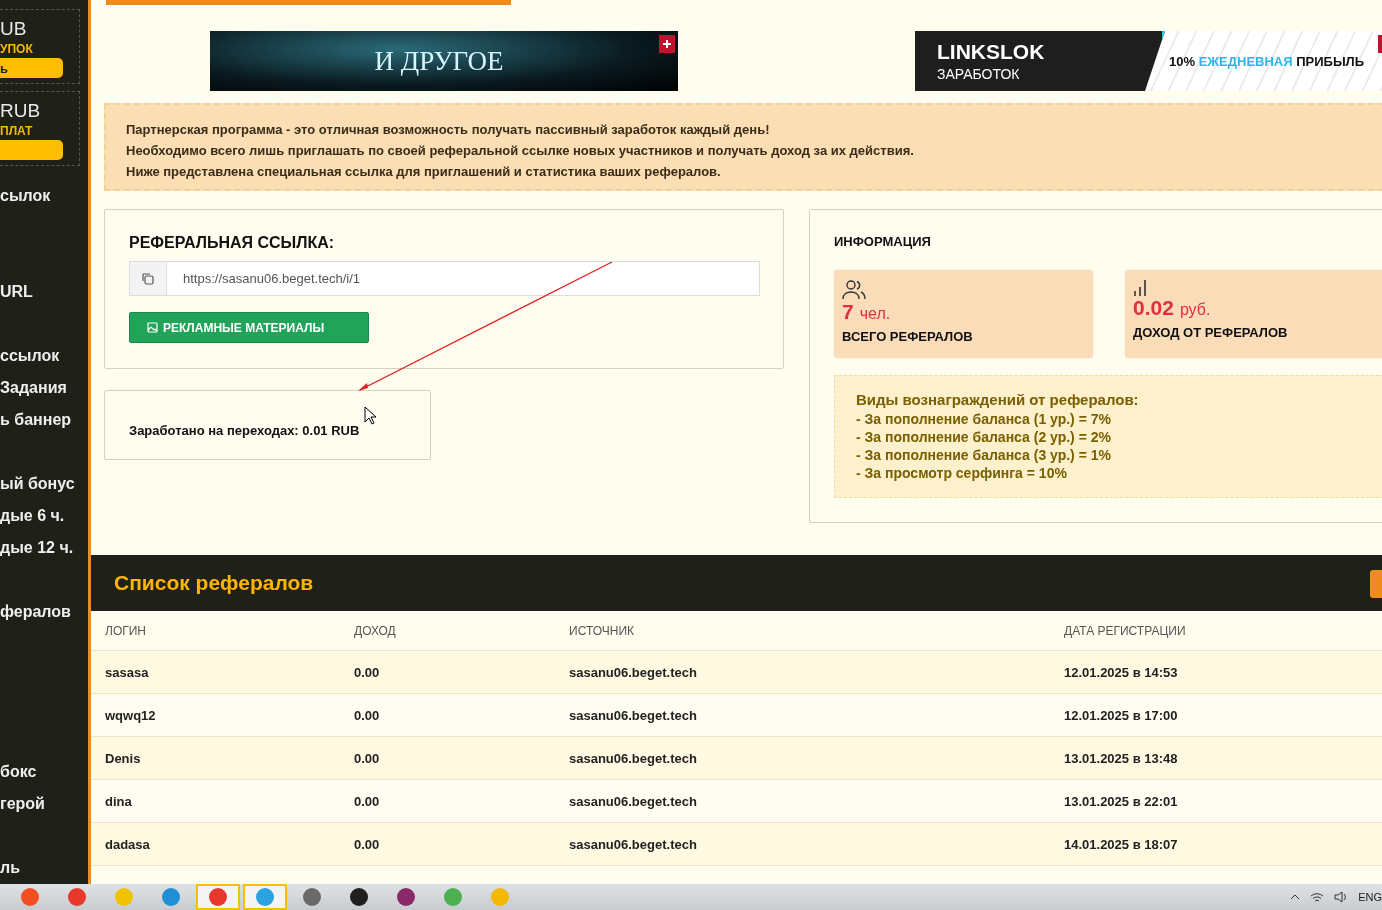  I want to click on sidebar-link: герой, so click(44, 804).